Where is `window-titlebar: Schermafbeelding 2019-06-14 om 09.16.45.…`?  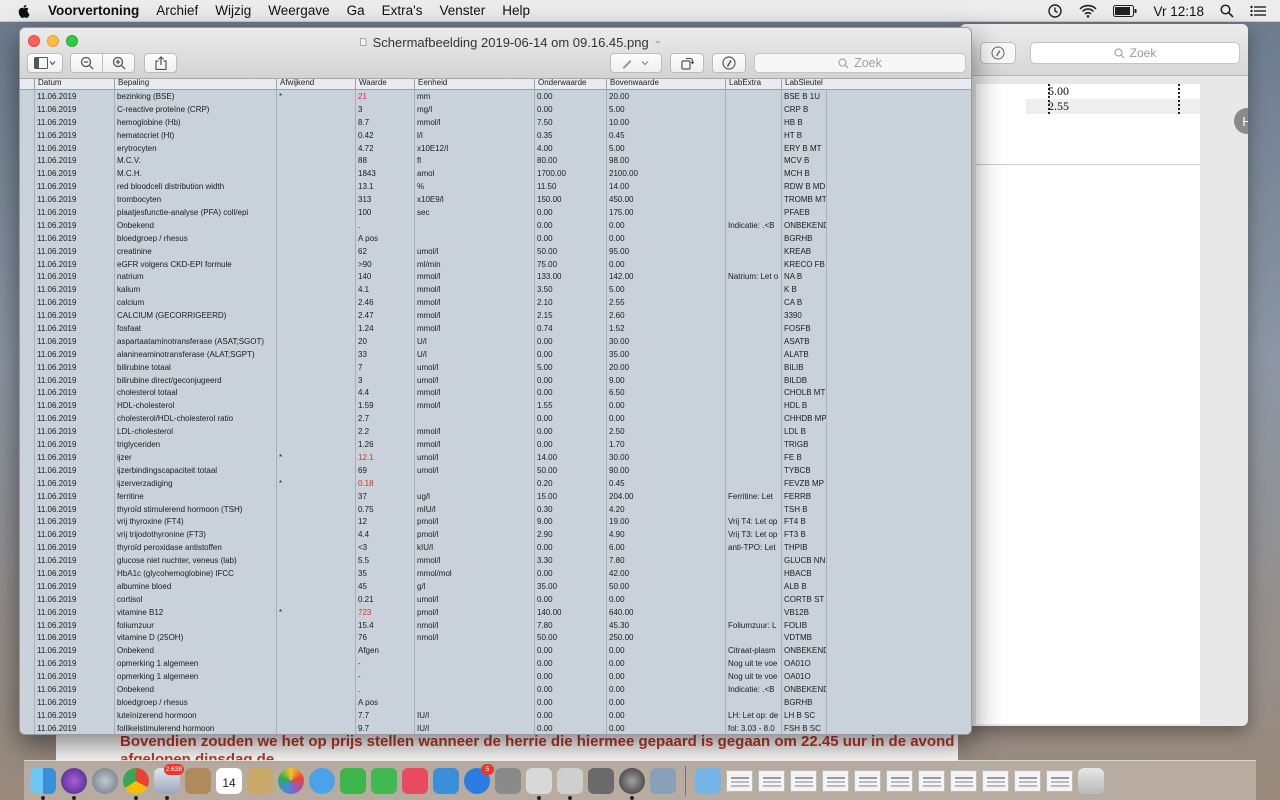
window-titlebar: Schermafbeelding 2019-06-14 om 09.16.45.… is located at coordinates (495, 53).